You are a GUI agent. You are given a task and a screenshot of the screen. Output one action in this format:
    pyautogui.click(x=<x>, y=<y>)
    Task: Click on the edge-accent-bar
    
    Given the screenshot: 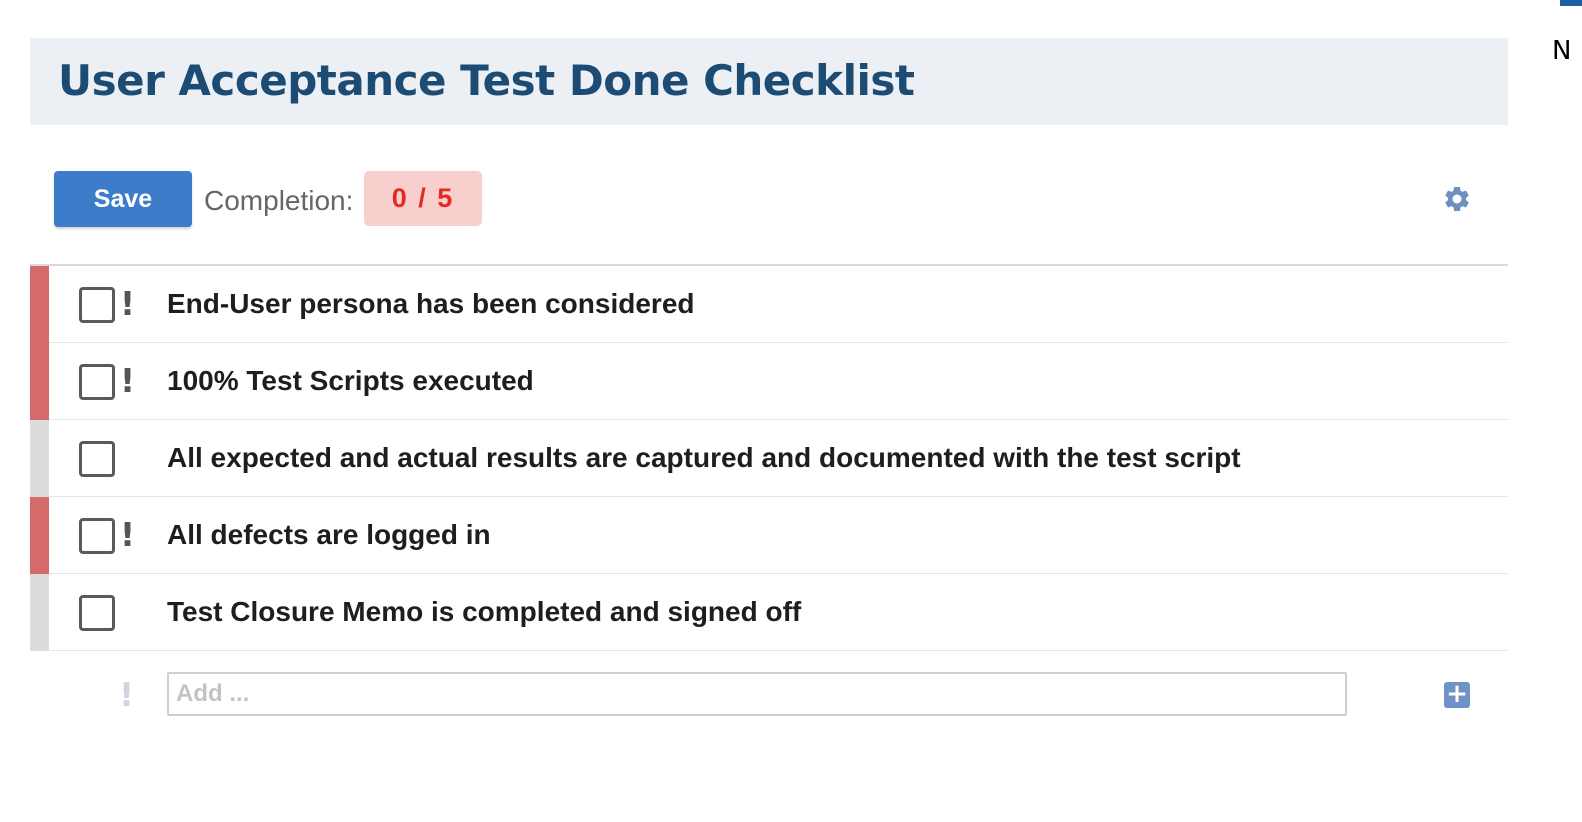 What is the action you would take?
    pyautogui.click(x=1571, y=3)
    